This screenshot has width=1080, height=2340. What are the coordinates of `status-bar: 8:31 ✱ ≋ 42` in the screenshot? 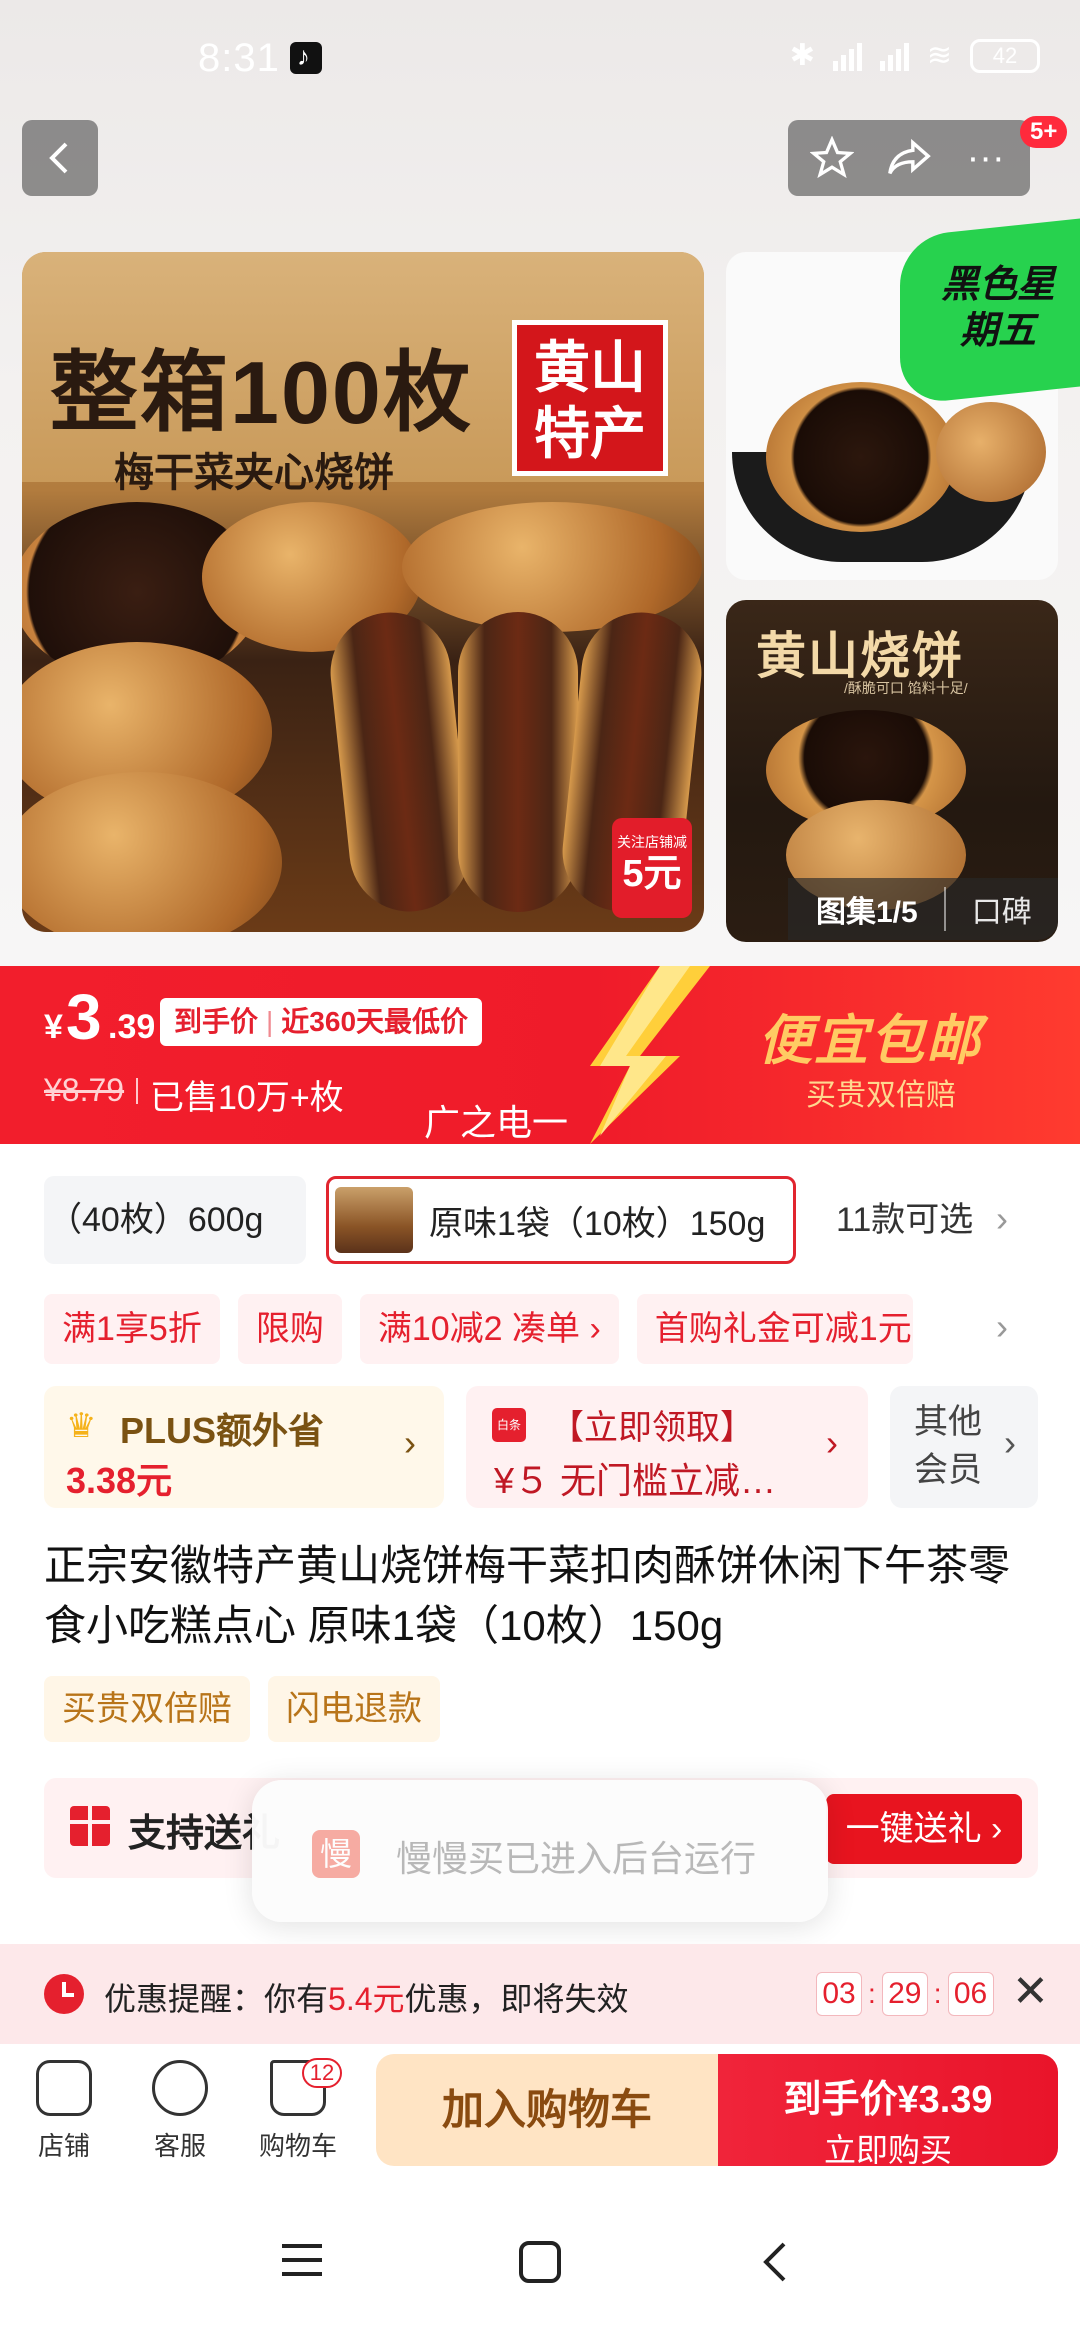 It's located at (540, 59).